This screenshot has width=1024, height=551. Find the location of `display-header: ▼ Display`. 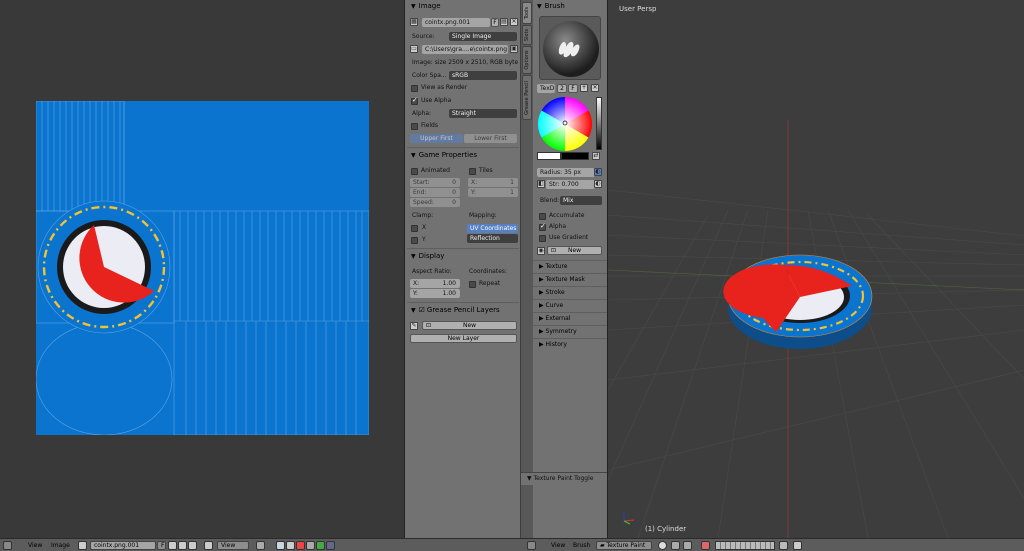

display-header: ▼ Display is located at coordinates (424, 256).